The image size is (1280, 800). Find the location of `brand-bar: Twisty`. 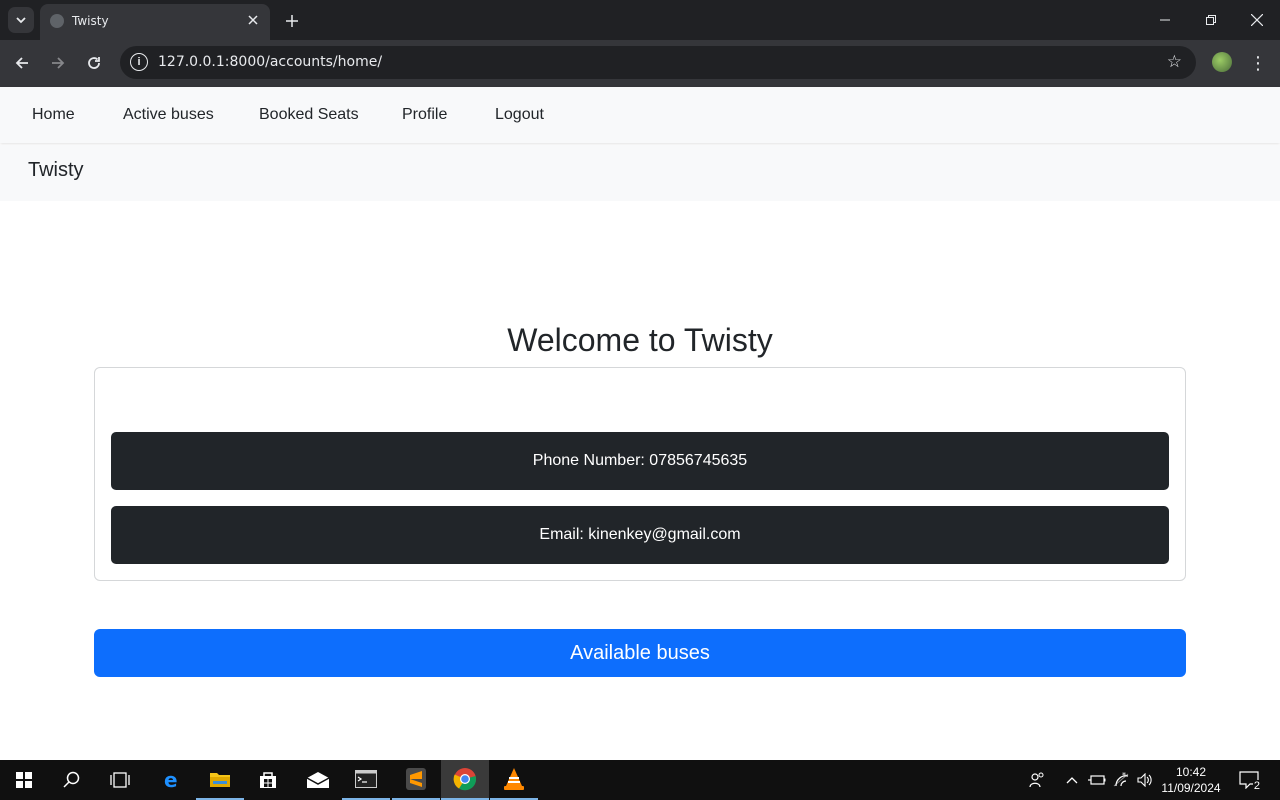

brand-bar: Twisty is located at coordinates (640, 173).